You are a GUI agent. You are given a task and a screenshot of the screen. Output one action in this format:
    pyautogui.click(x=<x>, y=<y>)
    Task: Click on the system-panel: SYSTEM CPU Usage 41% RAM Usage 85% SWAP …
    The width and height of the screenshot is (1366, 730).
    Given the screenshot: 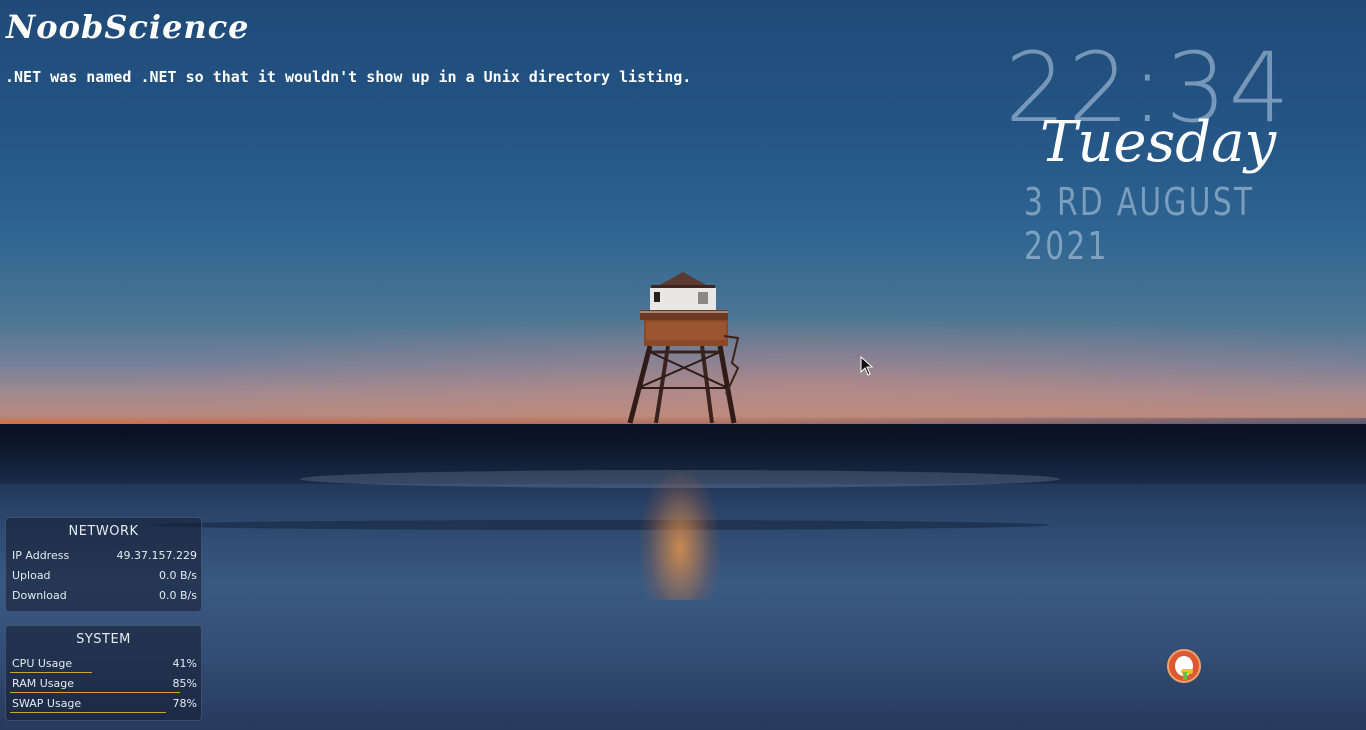 What is the action you would take?
    pyautogui.click(x=103, y=673)
    